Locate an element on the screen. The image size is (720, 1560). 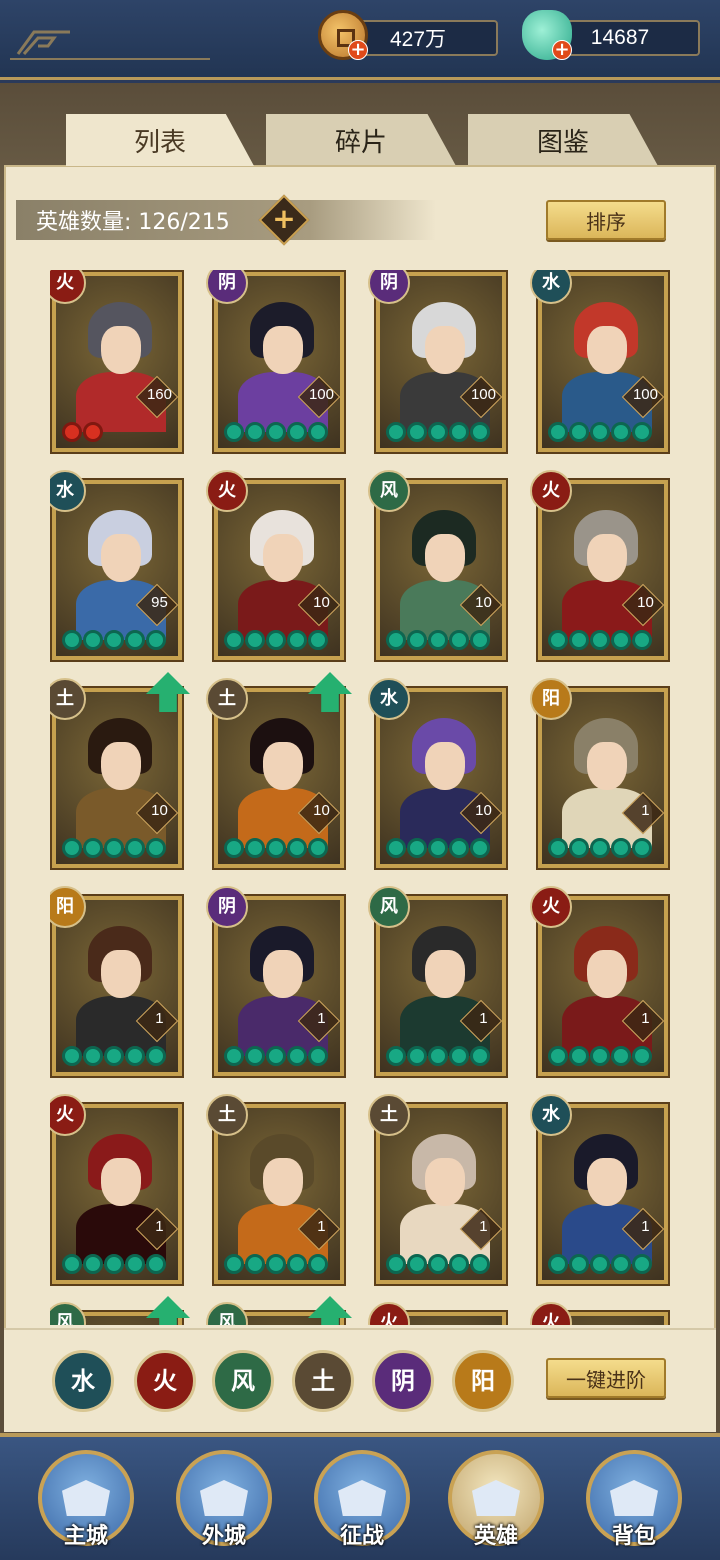
nav-label: 征战 is located at coordinates (361, 1536).